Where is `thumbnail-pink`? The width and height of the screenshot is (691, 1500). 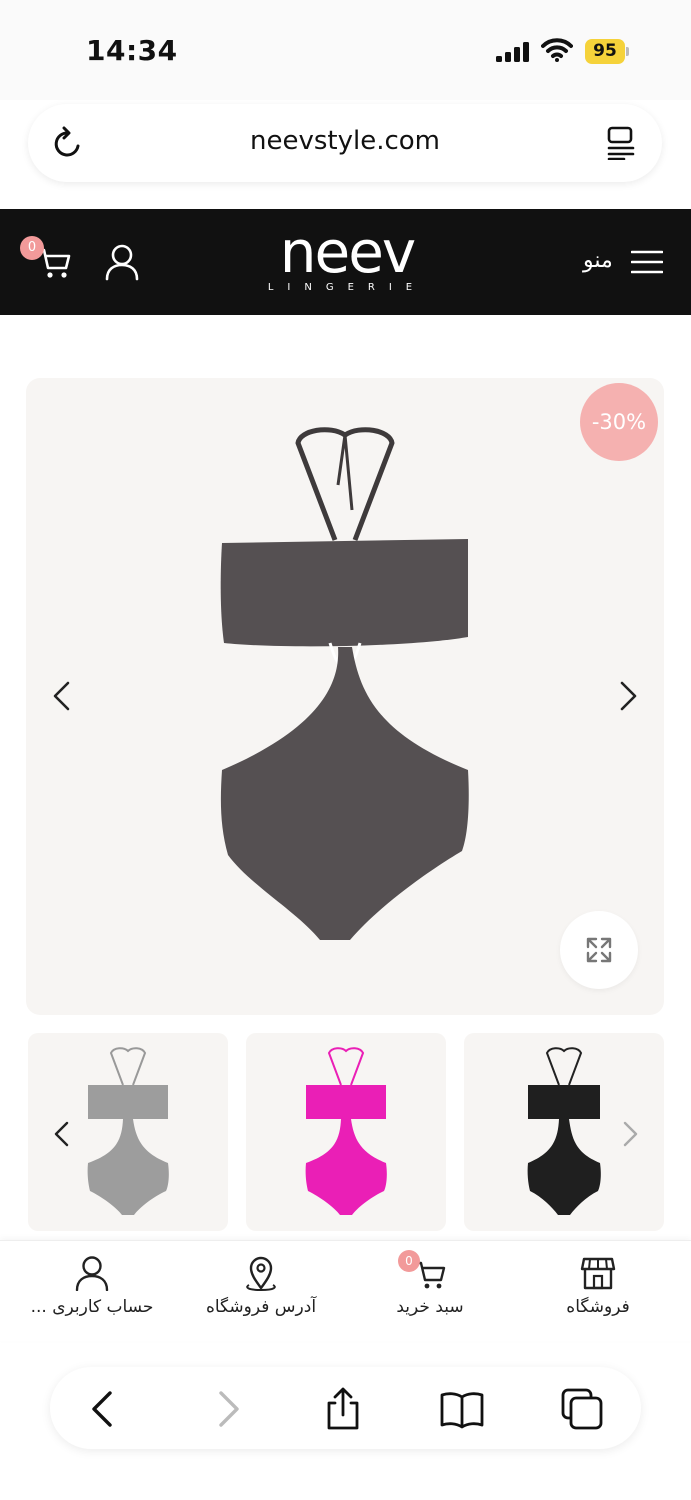 thumbnail-pink is located at coordinates (346, 1132).